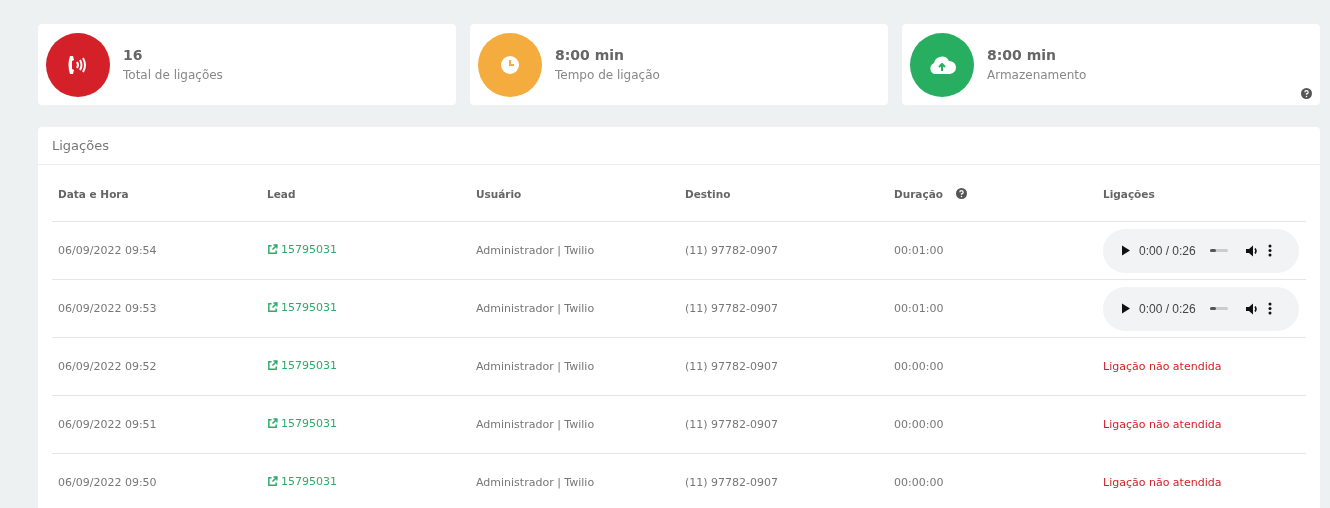 The image size is (1330, 508). What do you see at coordinates (80, 145) in the screenshot?
I see `panel-title: Ligações` at bounding box center [80, 145].